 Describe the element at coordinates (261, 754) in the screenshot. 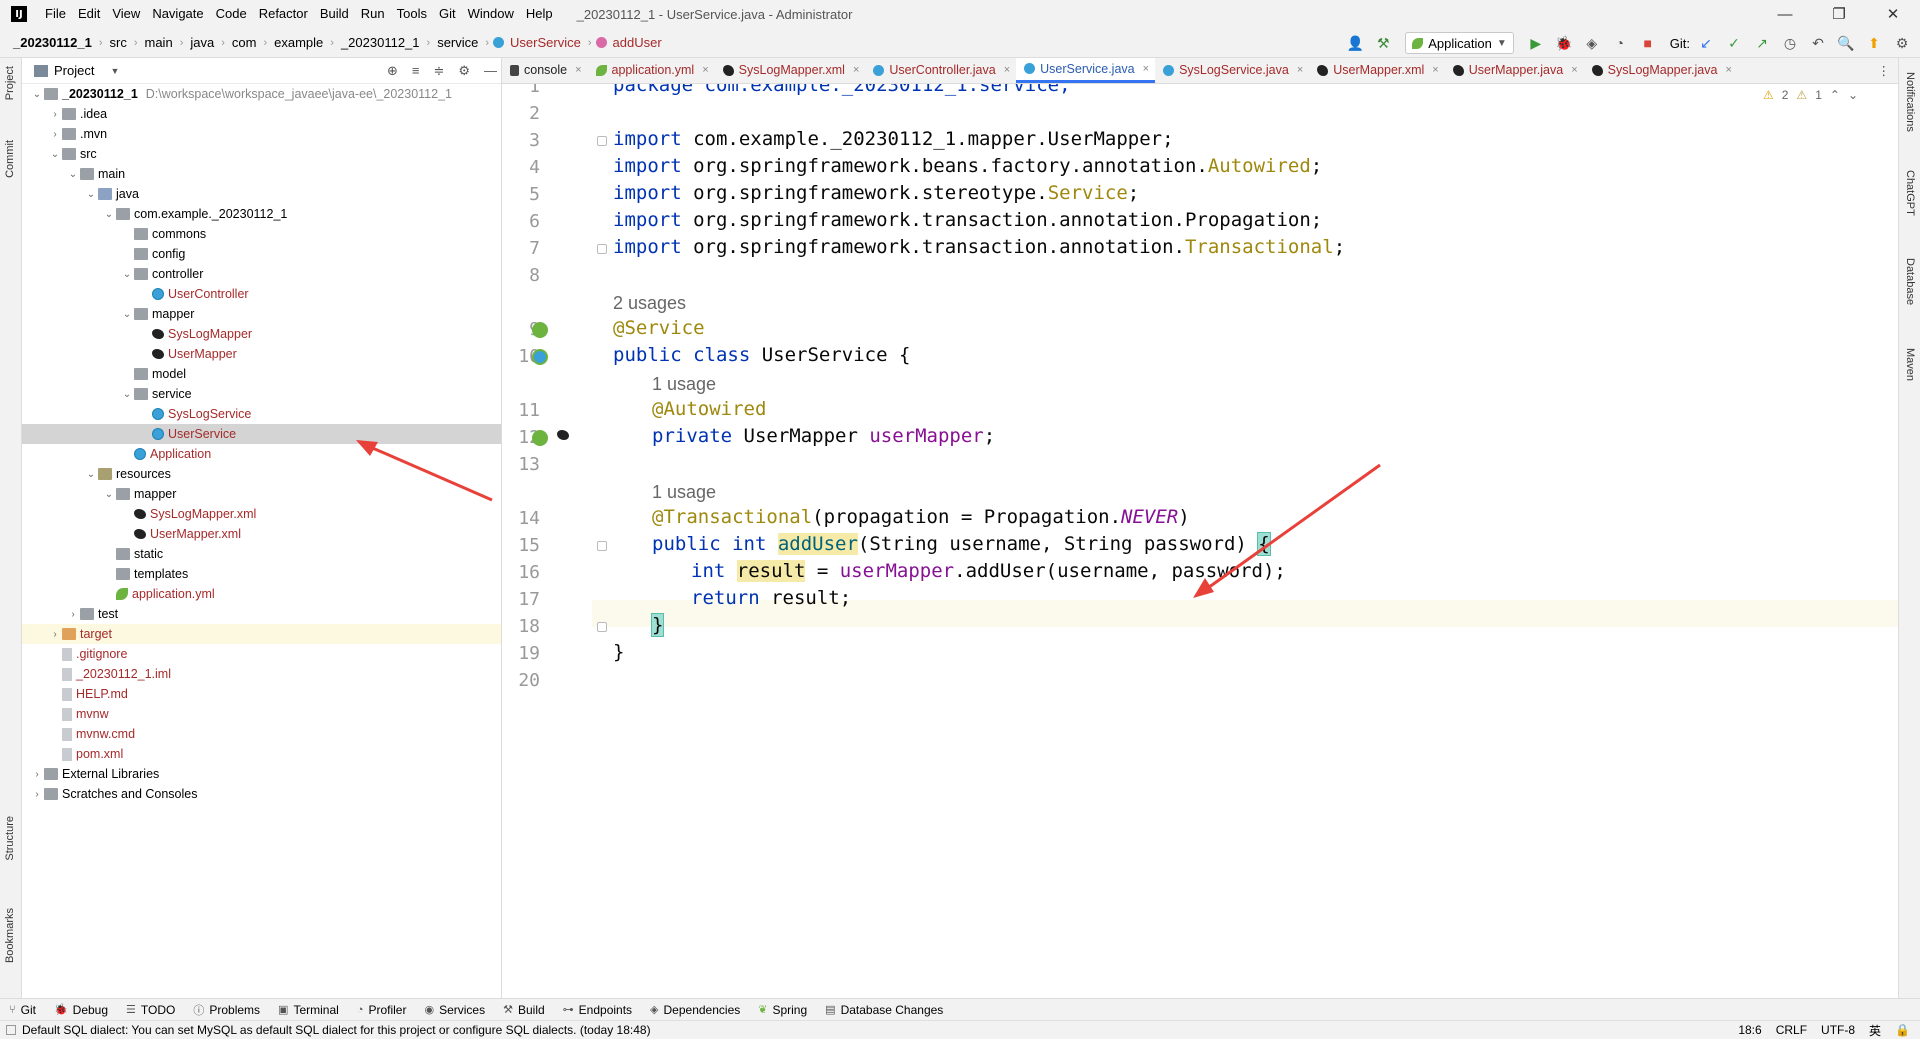

I see `tree-node: pom.xml` at that location.